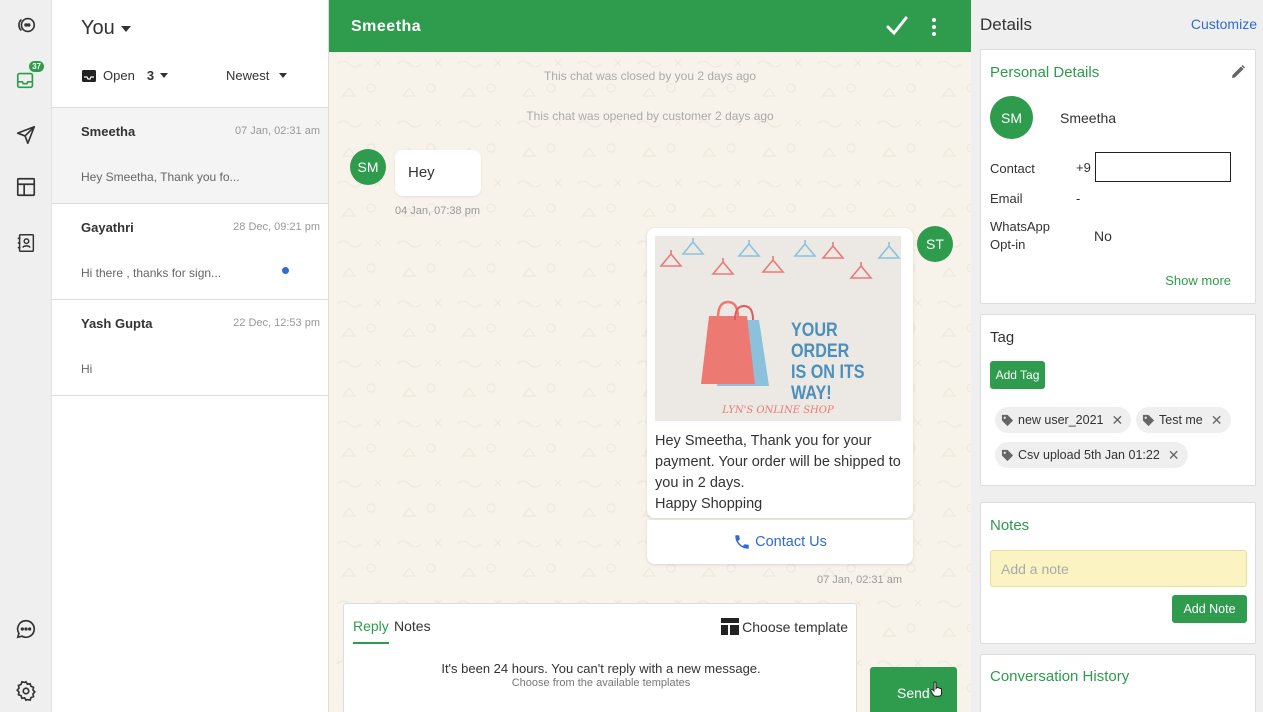  I want to click on hand-cursor-icon, so click(936, 689).